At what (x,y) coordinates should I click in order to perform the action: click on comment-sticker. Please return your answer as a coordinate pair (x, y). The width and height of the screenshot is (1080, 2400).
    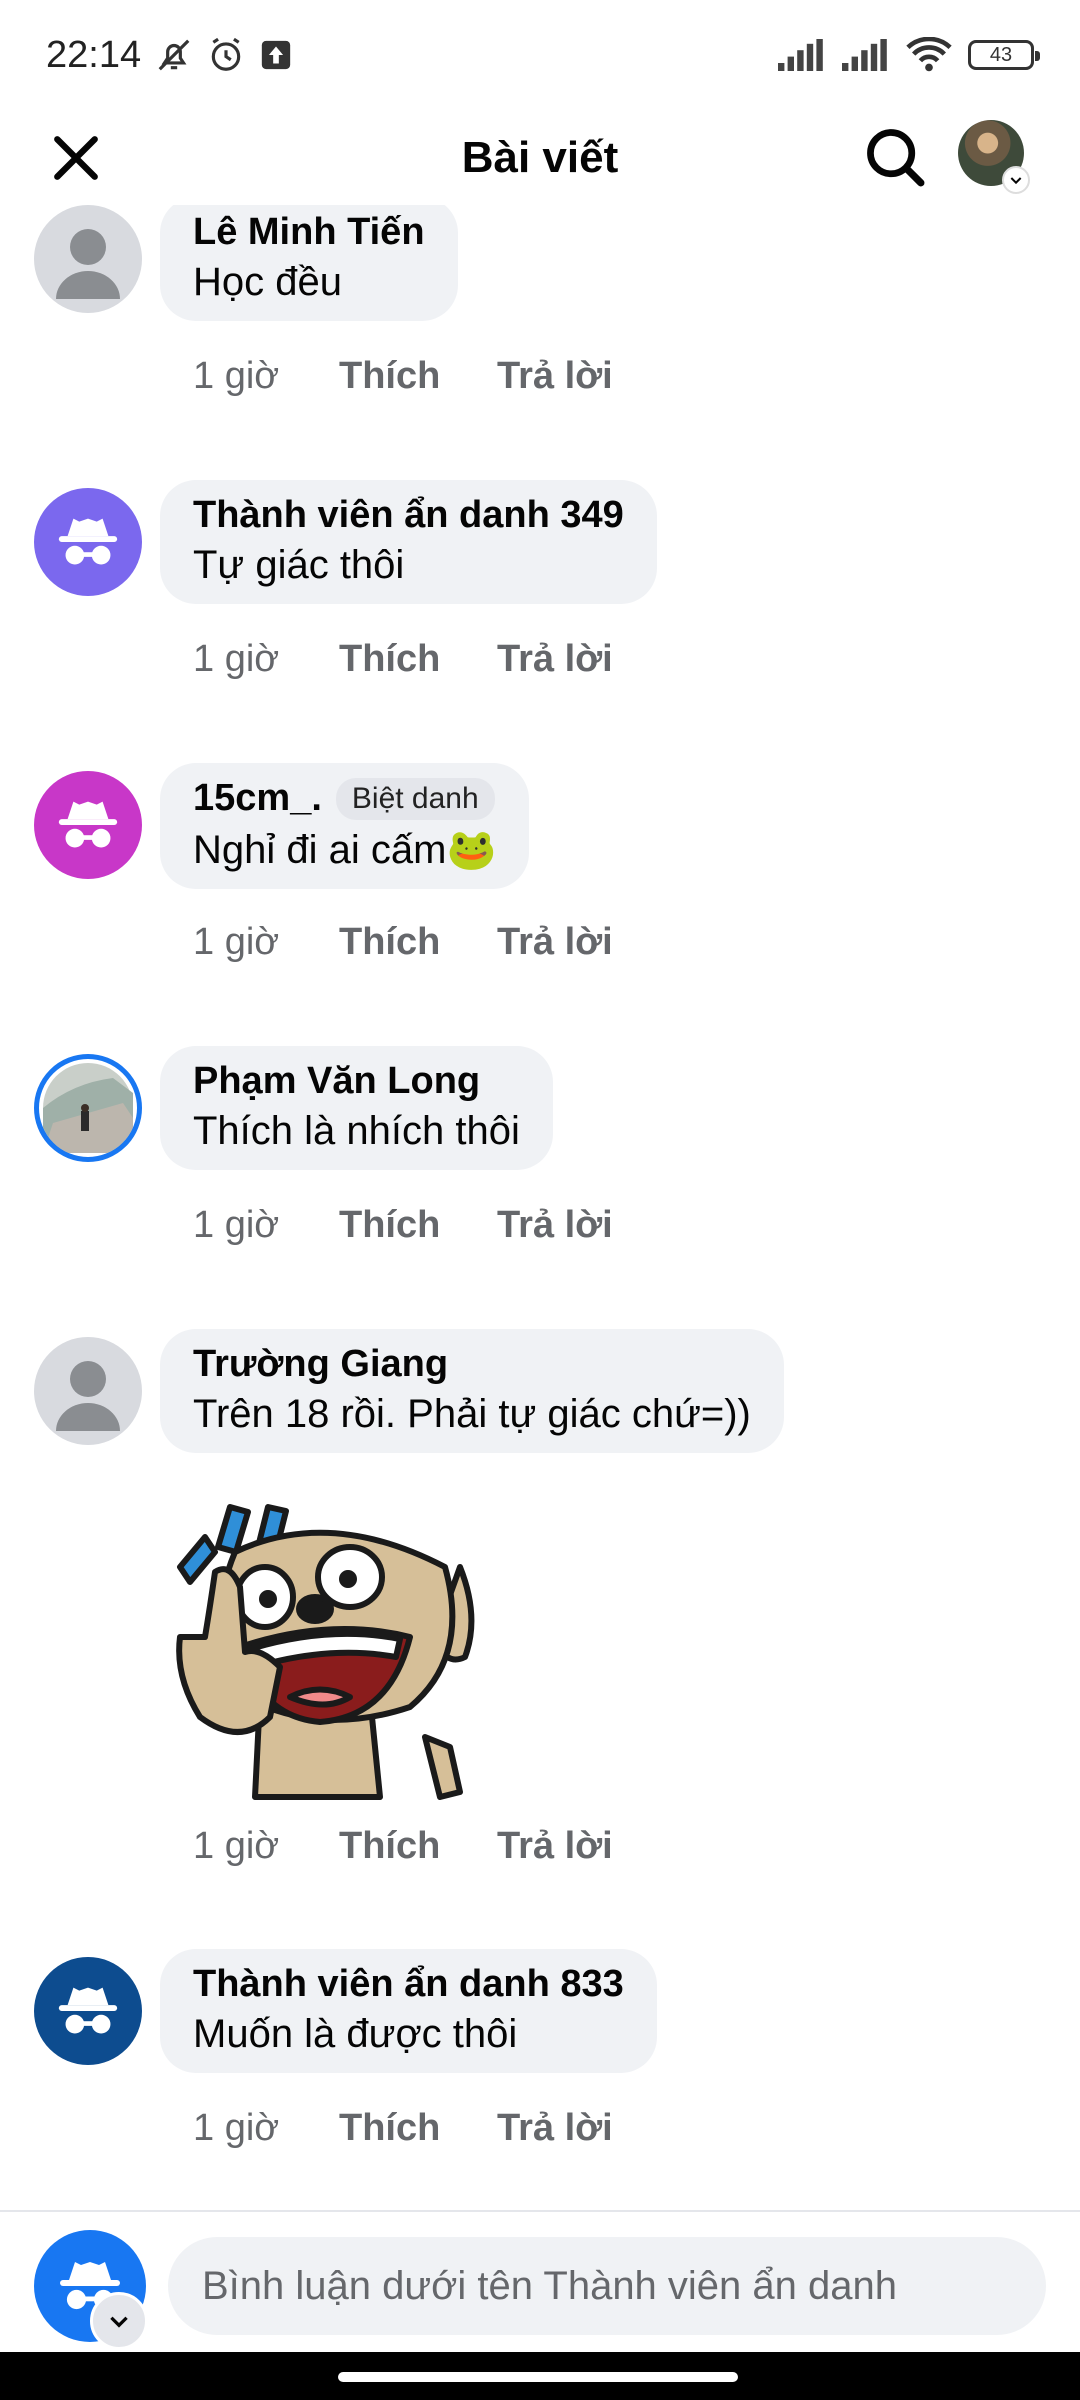
    Looking at the image, I should click on (325, 1652).